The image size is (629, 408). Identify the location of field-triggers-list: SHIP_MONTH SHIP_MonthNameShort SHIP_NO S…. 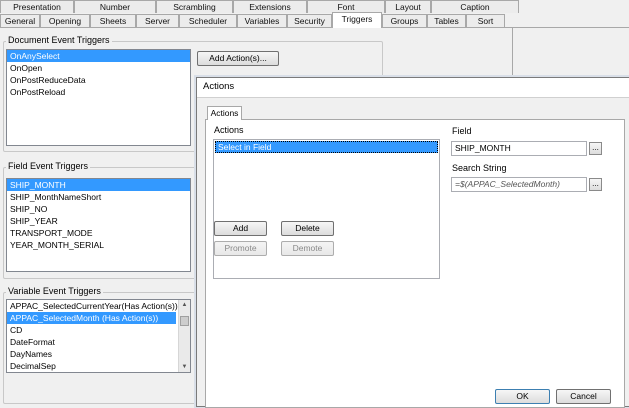
(98, 225).